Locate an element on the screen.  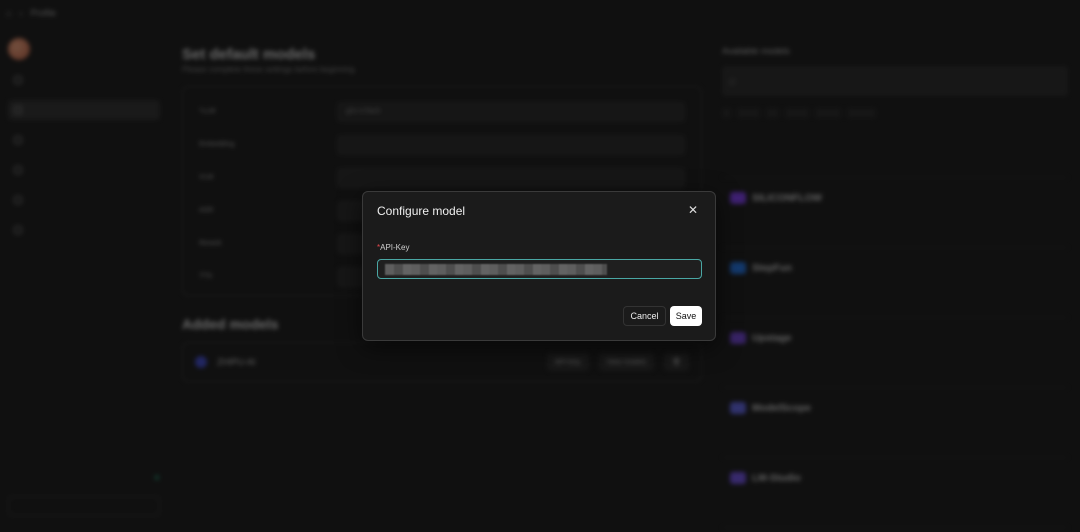
dialog-title: Configure model is located at coordinates (421, 211).